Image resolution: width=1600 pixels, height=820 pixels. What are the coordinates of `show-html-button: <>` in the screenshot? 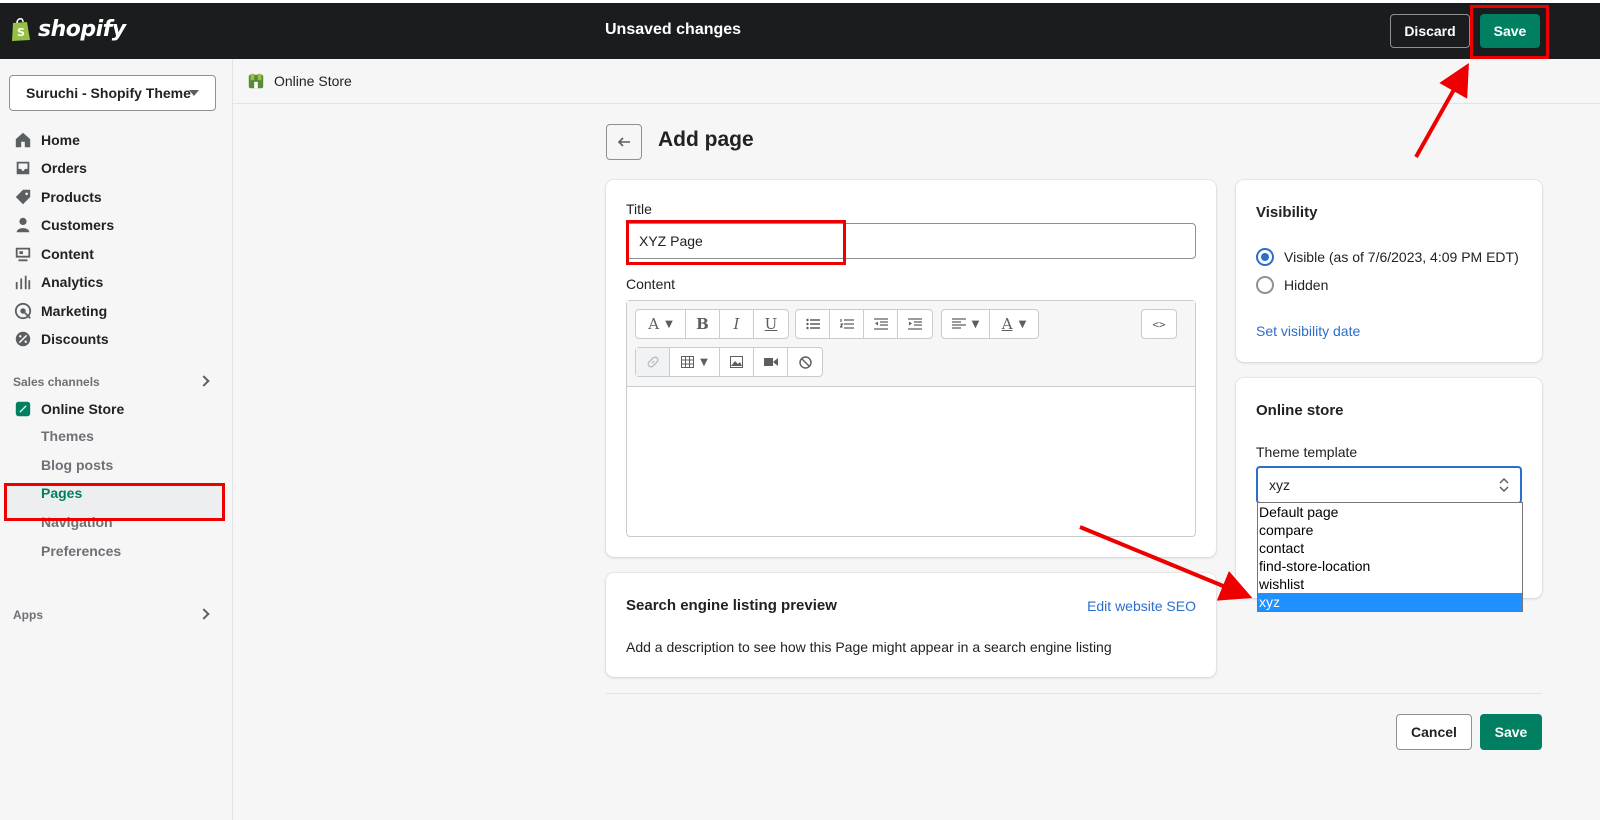 It's located at (1159, 324).